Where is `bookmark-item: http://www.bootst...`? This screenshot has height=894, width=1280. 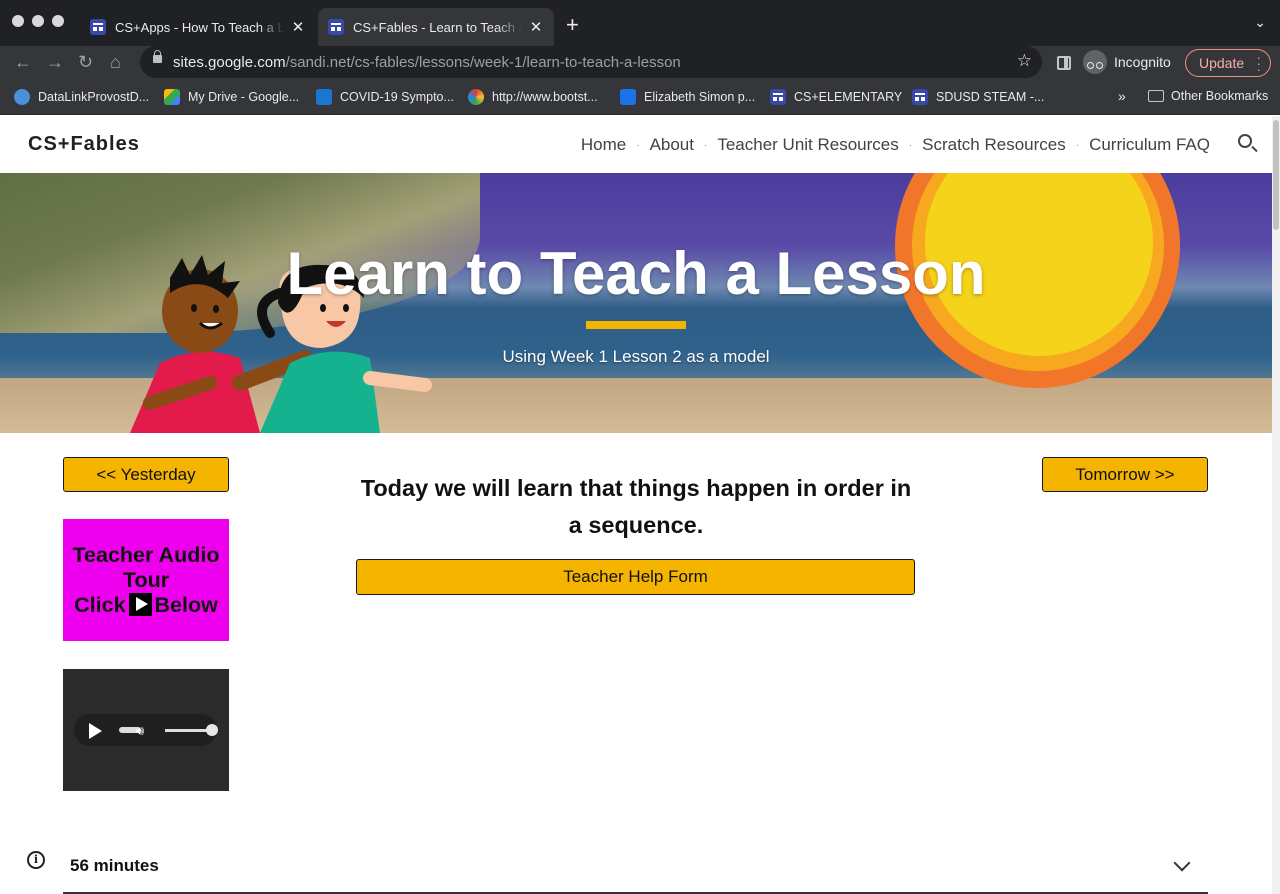 bookmark-item: http://www.bootst... is located at coordinates (533, 97).